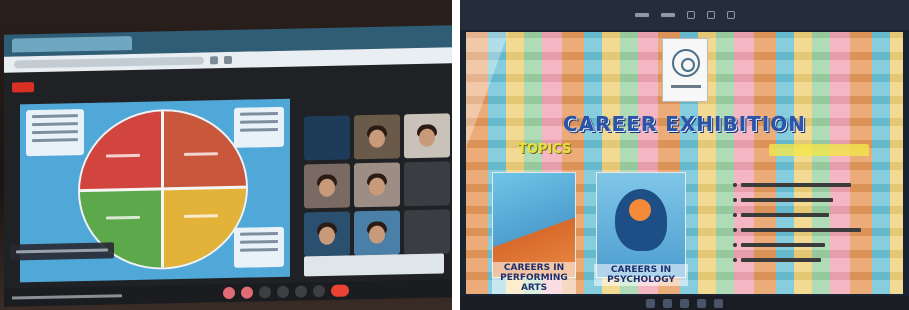 The image size is (909, 310). Describe the element at coordinates (684, 15) in the screenshot. I see `viewer-toolbar` at that location.